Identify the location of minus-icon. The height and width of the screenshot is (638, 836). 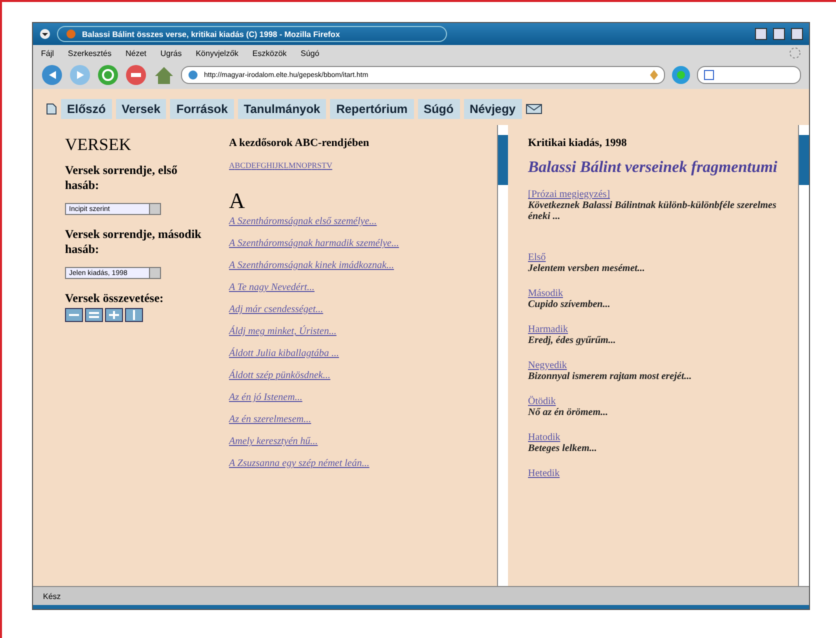
(74, 315).